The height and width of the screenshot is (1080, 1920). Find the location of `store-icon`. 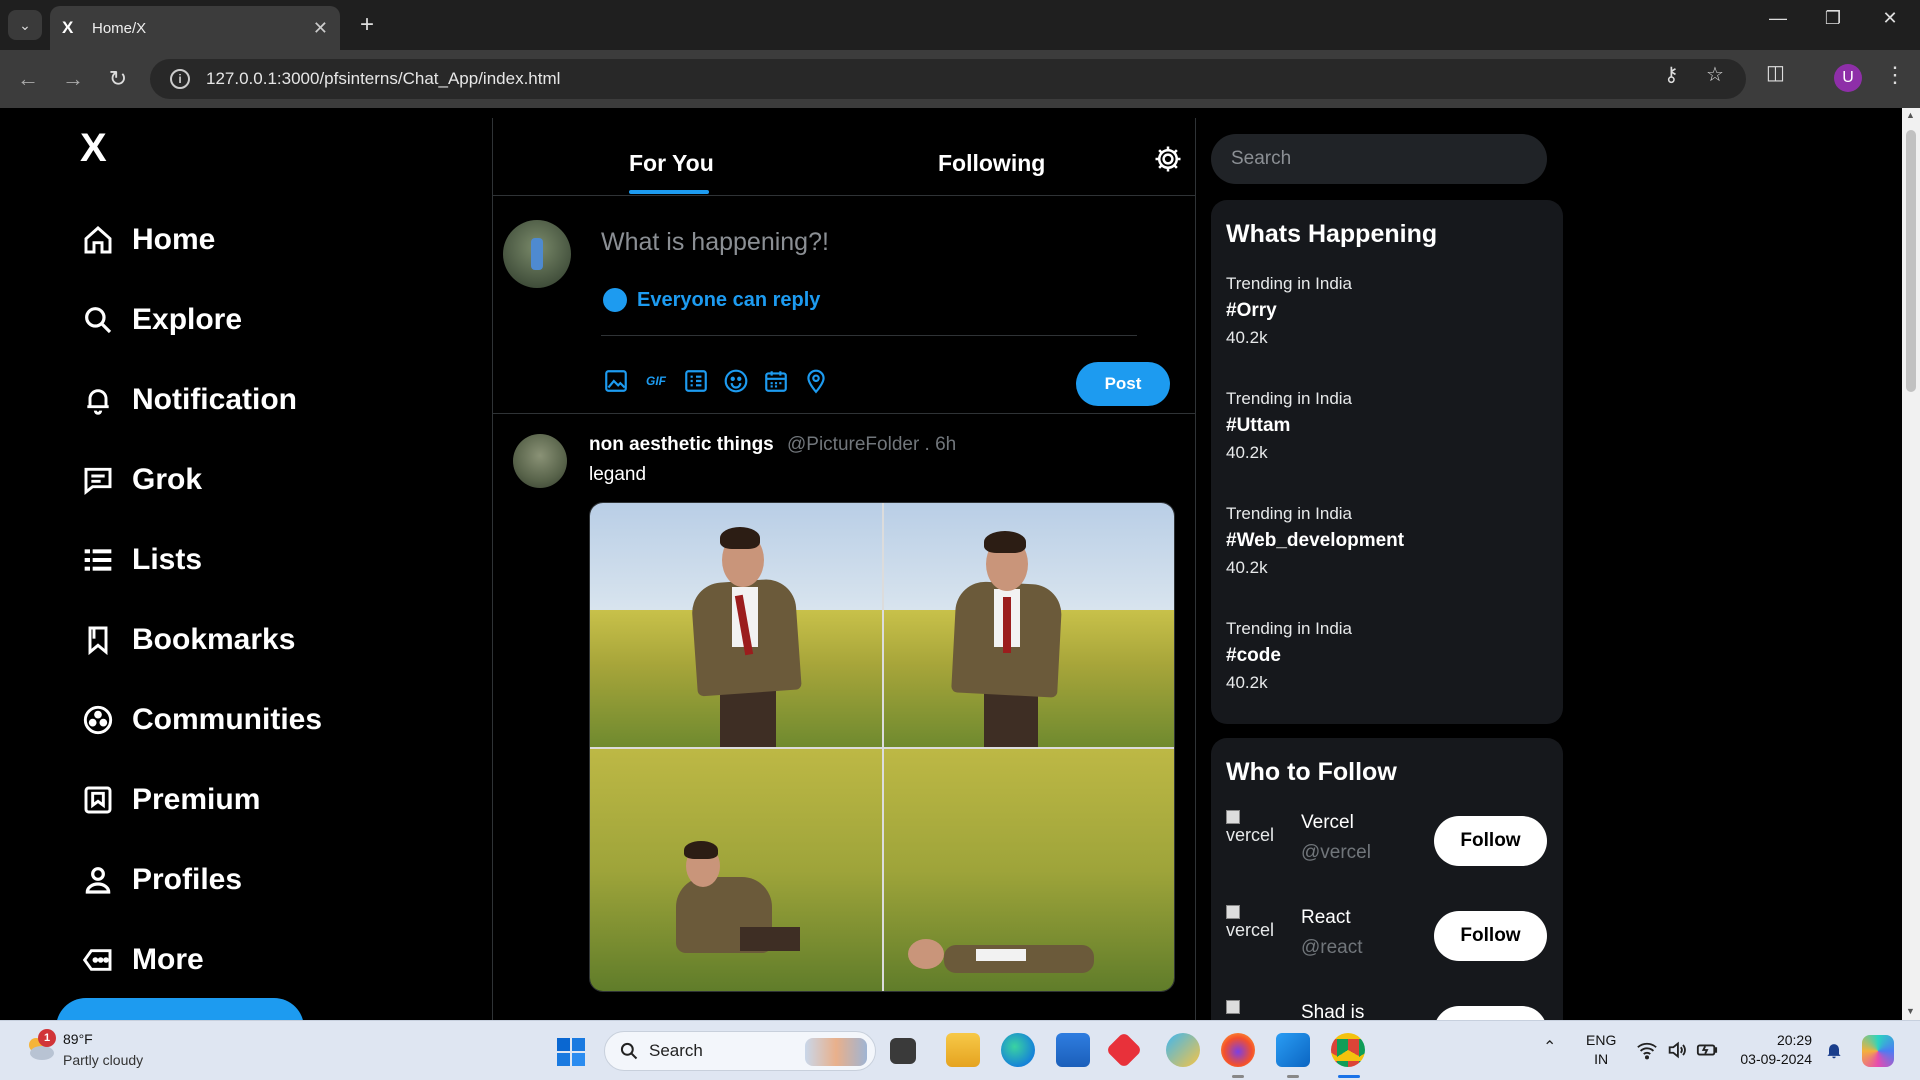

store-icon is located at coordinates (1073, 1050).